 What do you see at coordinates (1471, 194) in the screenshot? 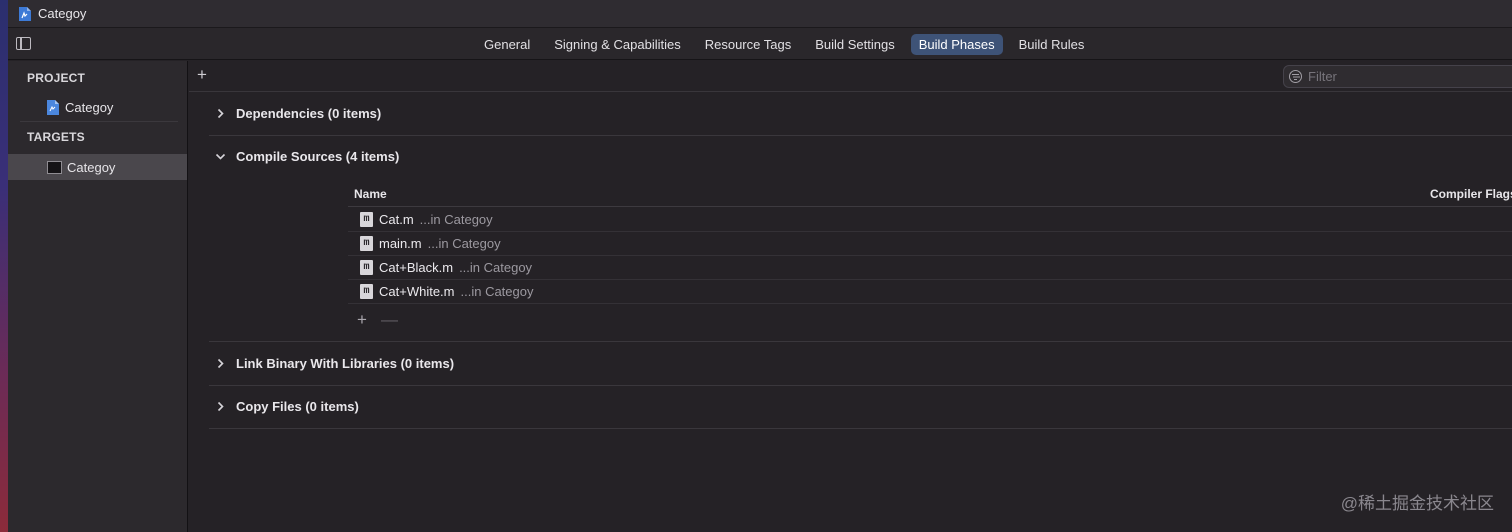
I see `column-header-compiler-flags: Compiler Flags` at bounding box center [1471, 194].